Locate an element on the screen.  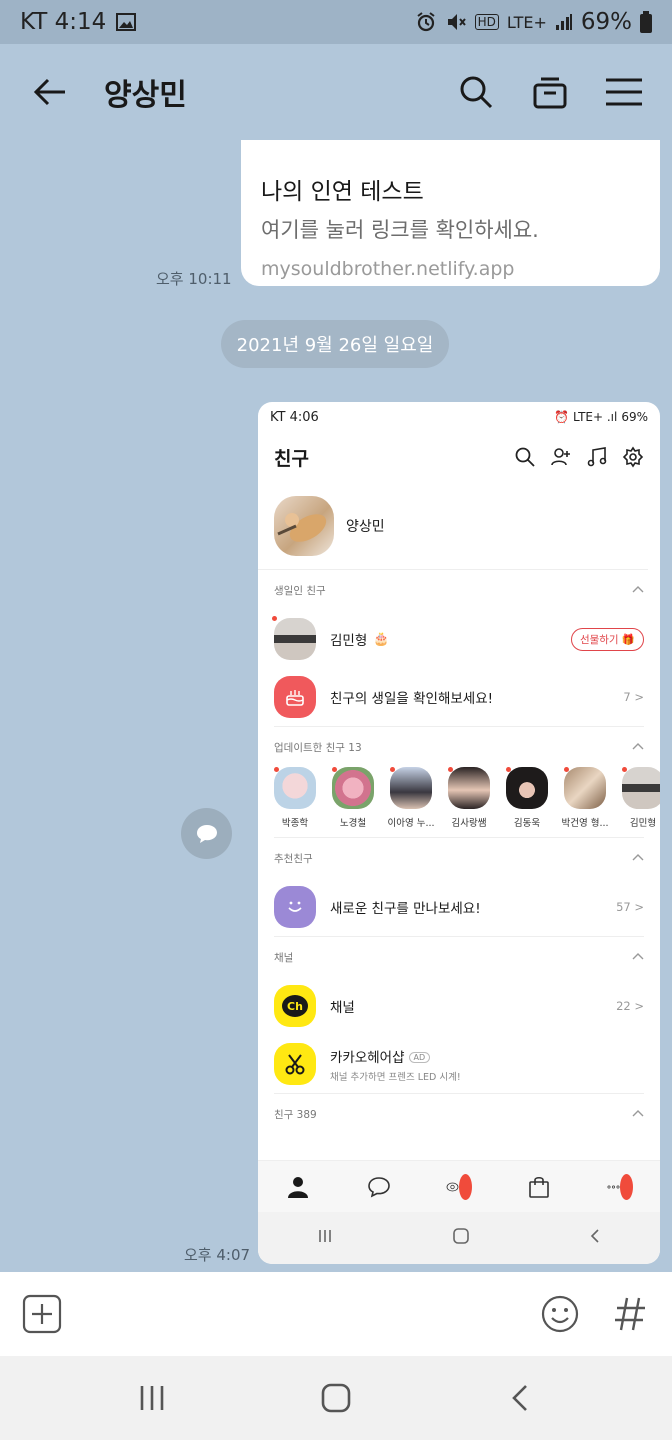
recommend-header-label: 추천친구 is located at coordinates (293, 858).